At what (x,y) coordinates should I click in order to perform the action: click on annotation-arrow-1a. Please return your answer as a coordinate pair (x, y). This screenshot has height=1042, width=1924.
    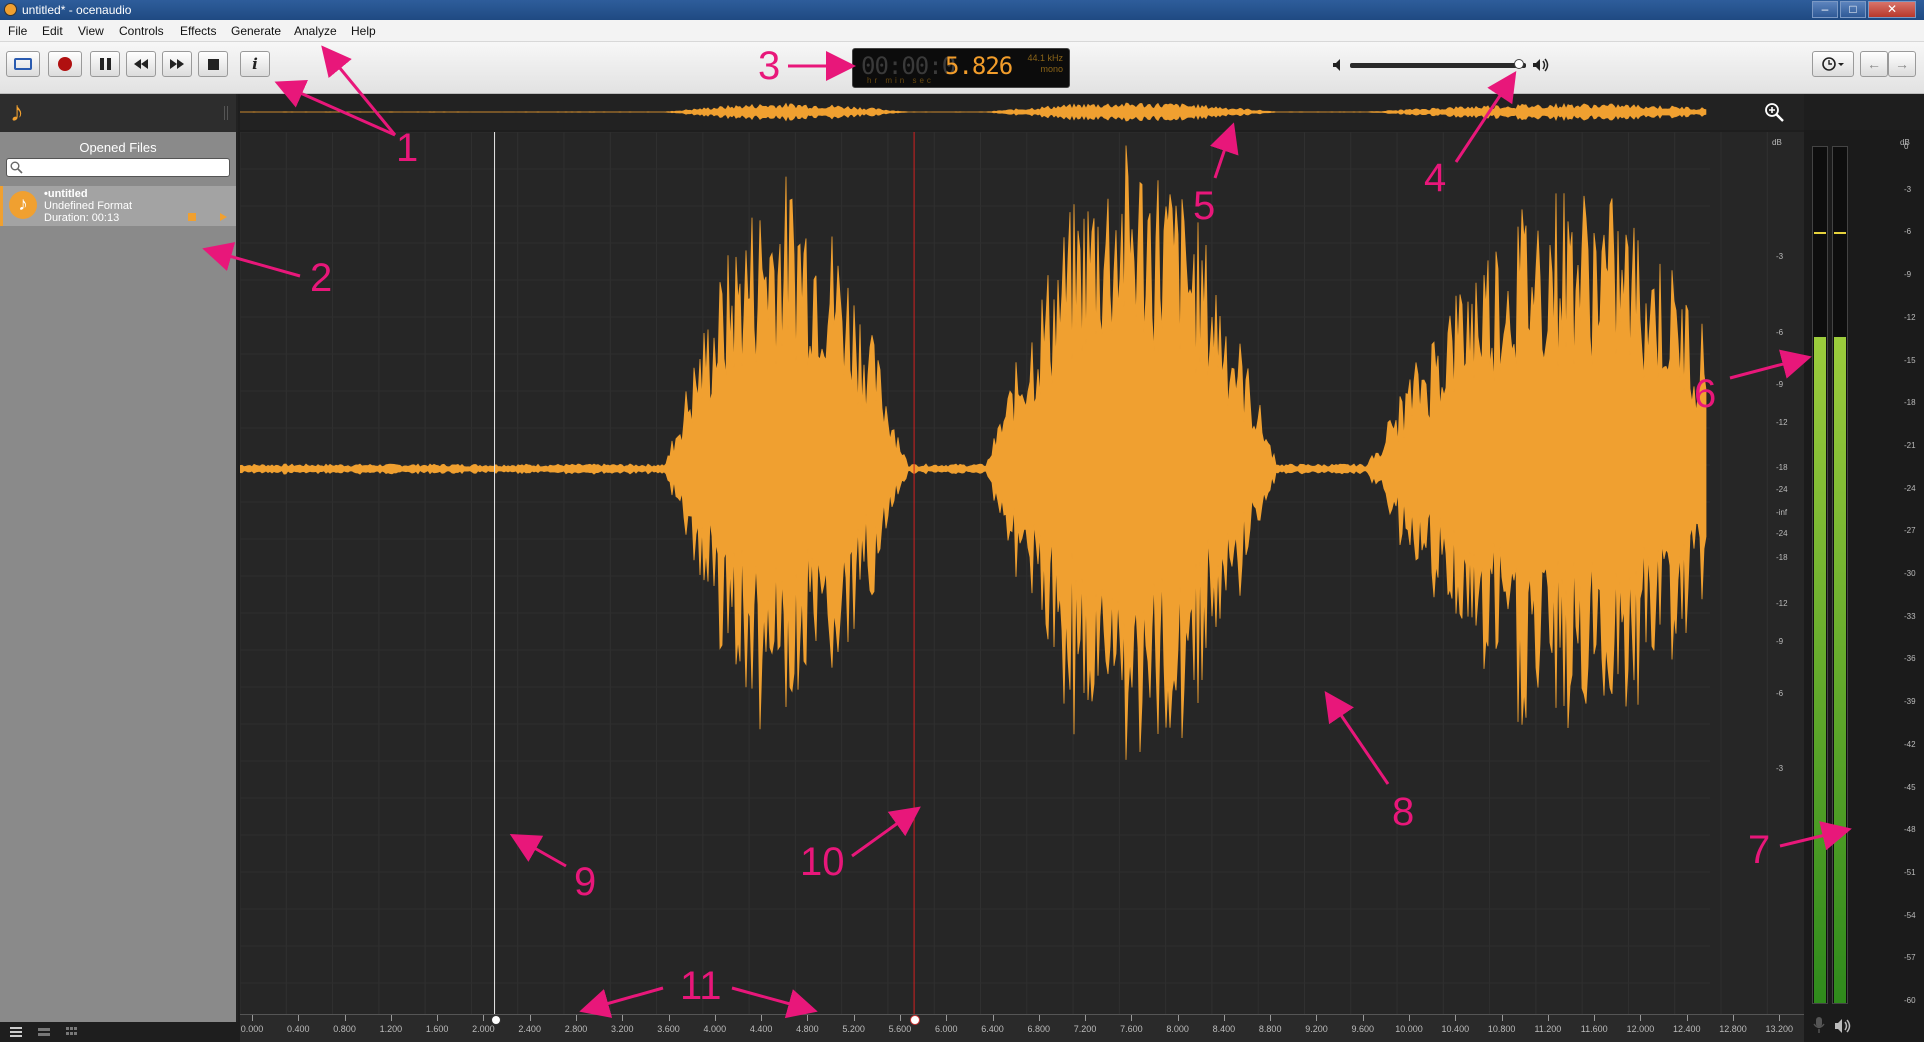
    Looking at the image, I should click on (335, 108).